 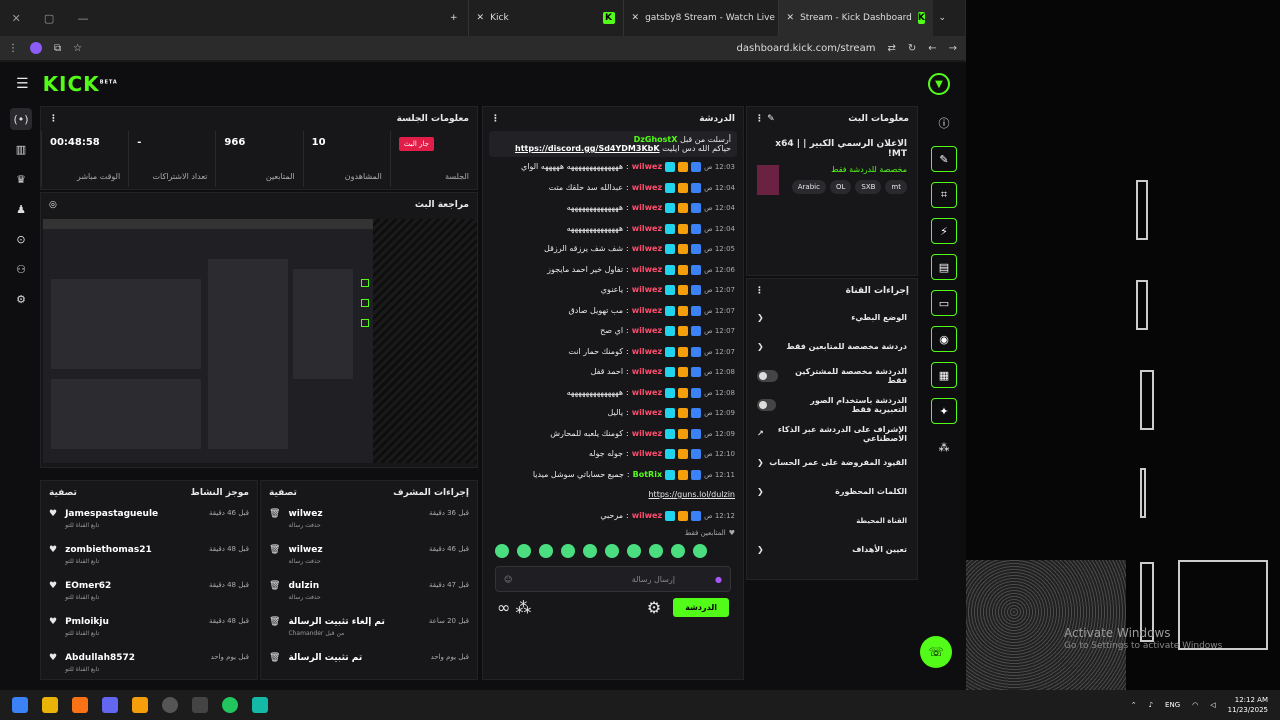 I want to click on tag: SXB, so click(x=868, y=187).